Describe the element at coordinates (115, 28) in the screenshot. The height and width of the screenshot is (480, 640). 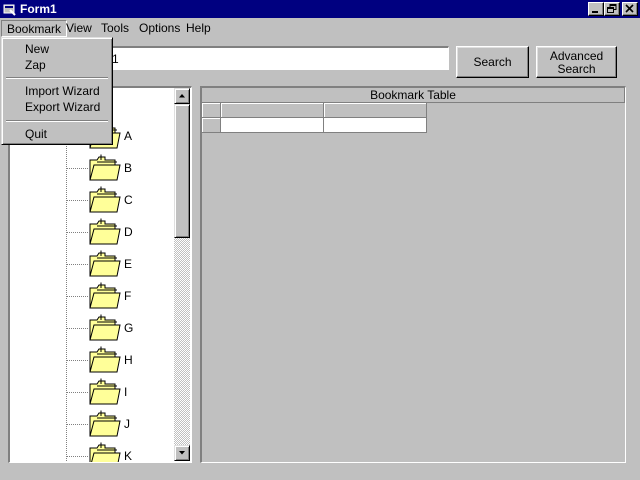
I see `menu-tools: Tools` at that location.